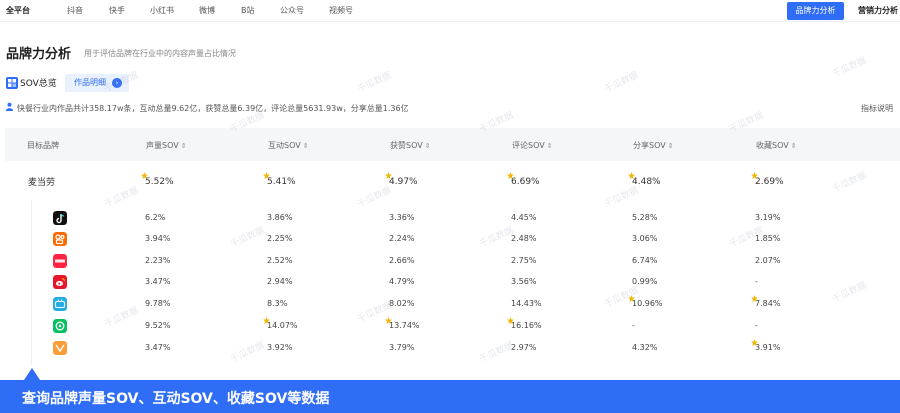 The width and height of the screenshot is (900, 413). What do you see at coordinates (768, 217) in the screenshot?
I see `table-cell: 3.19%` at bounding box center [768, 217].